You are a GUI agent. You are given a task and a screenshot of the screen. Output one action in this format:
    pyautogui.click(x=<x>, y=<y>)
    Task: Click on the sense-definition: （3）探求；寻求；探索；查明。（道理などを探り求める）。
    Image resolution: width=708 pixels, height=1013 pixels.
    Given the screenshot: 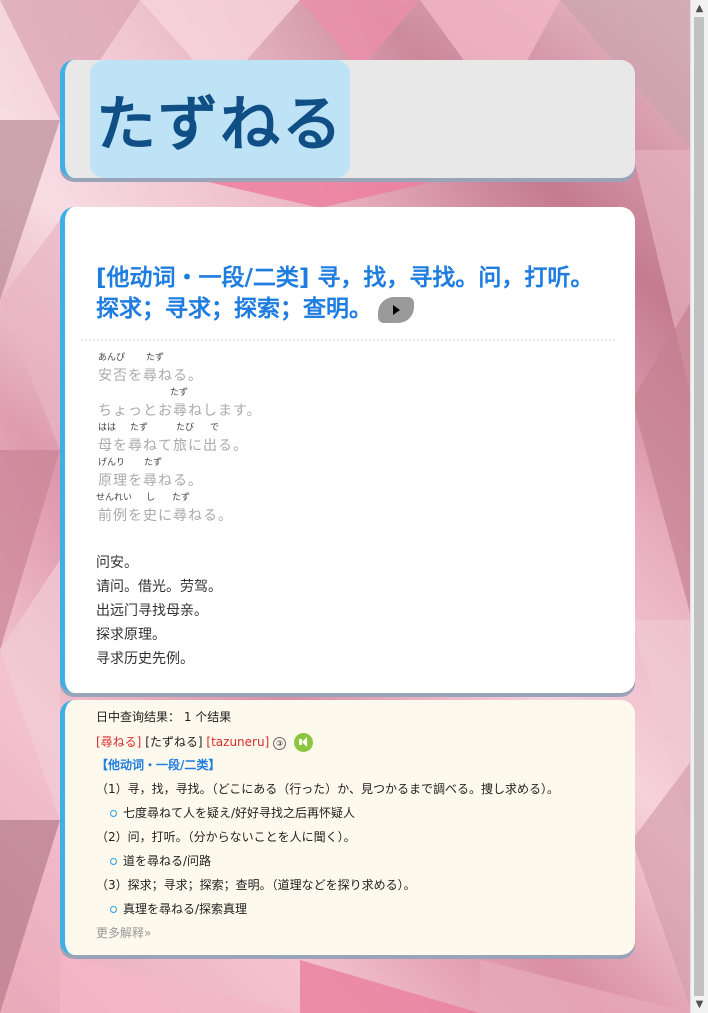 What is the action you would take?
    pyautogui.click(x=256, y=885)
    